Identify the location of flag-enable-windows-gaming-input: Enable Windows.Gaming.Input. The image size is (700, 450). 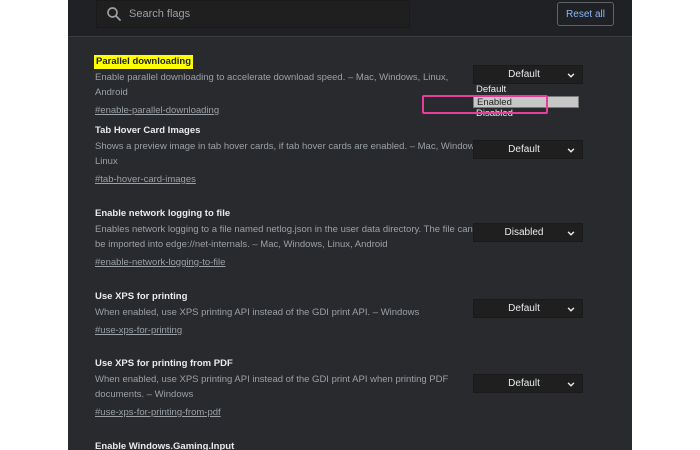
(355, 443).